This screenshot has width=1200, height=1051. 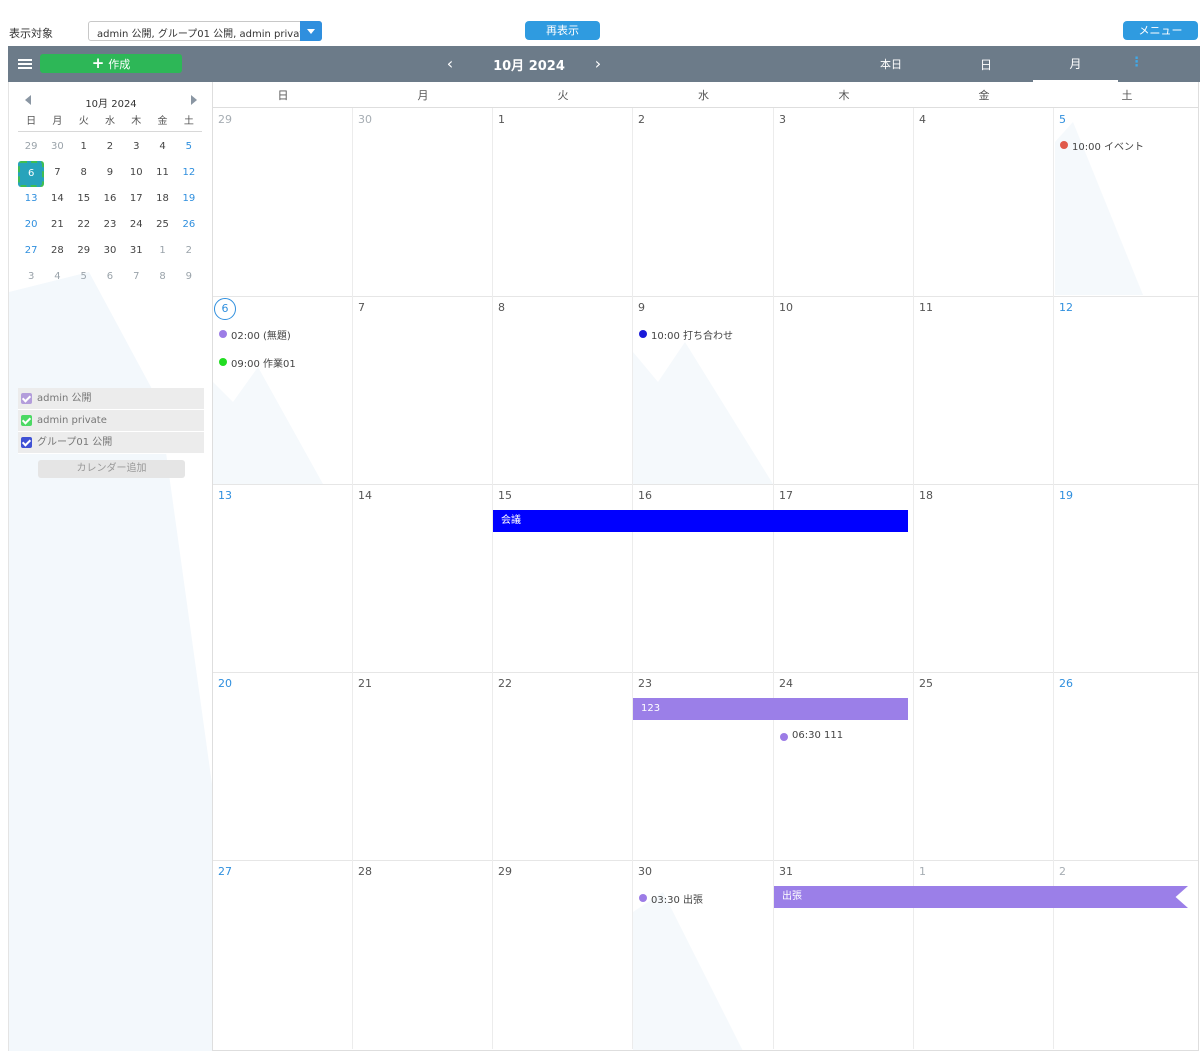 What do you see at coordinates (770, 709) in the screenshot?
I see `event-bar-123: 123` at bounding box center [770, 709].